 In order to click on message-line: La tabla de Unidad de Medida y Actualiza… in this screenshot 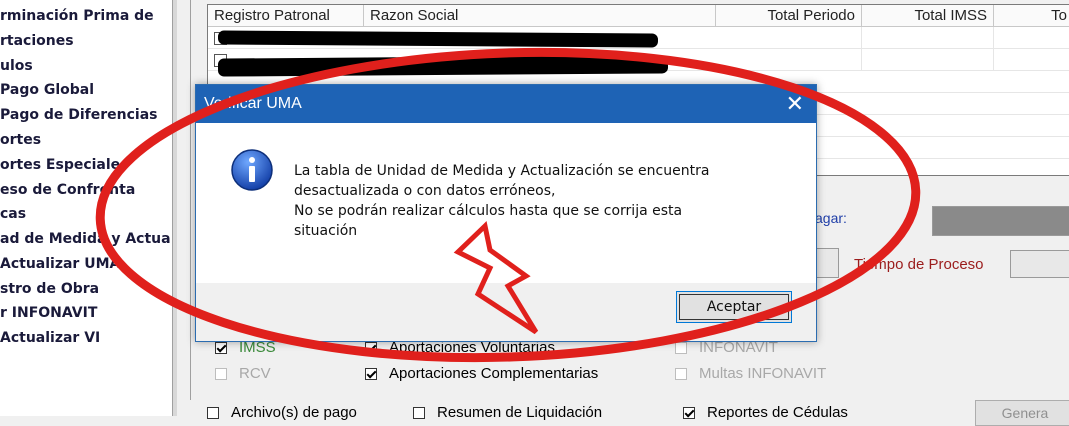, I will do `click(502, 171)`.